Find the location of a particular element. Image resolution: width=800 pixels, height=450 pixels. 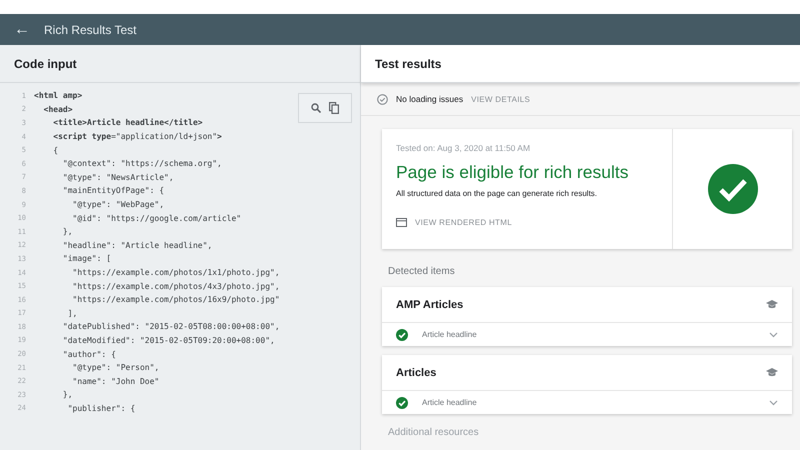

code-line: { is located at coordinates (55, 150).